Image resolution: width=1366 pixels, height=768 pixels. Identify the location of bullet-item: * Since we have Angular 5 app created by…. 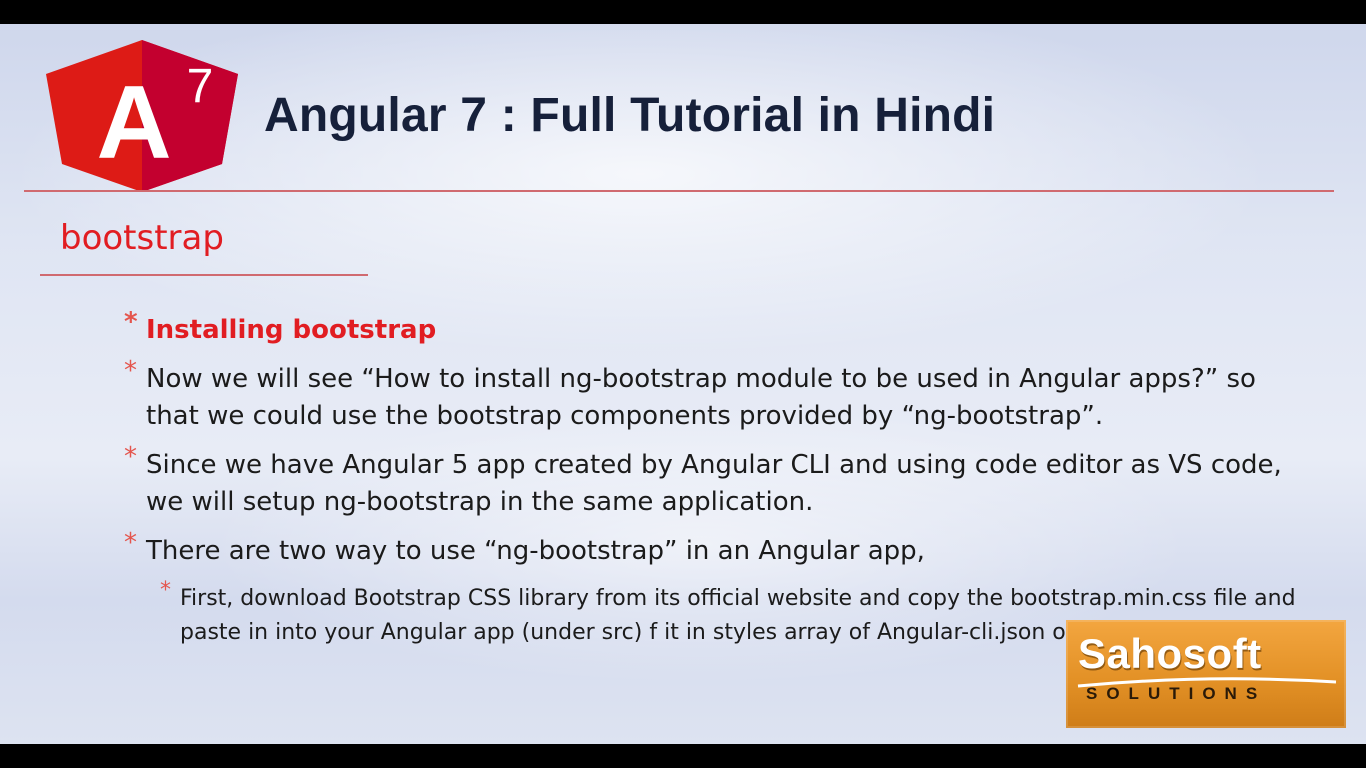
(719, 481).